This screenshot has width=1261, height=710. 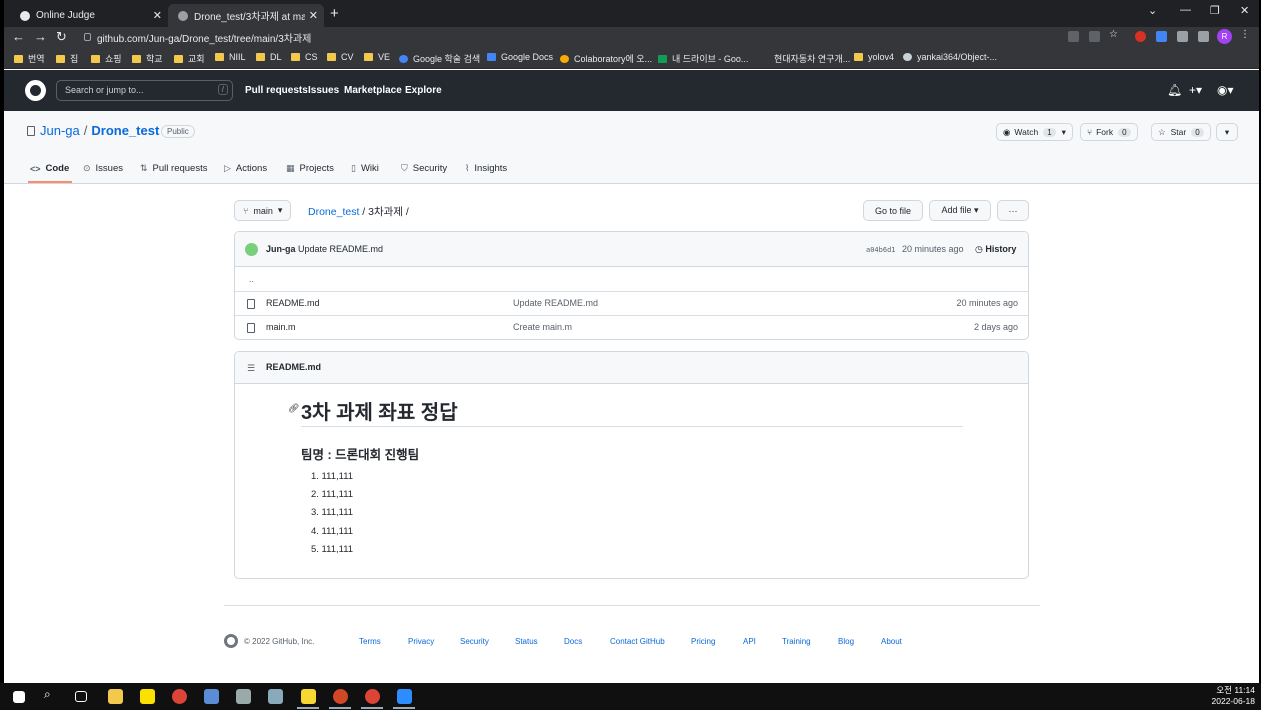 I want to click on footer-link-about: About, so click(x=891, y=641).